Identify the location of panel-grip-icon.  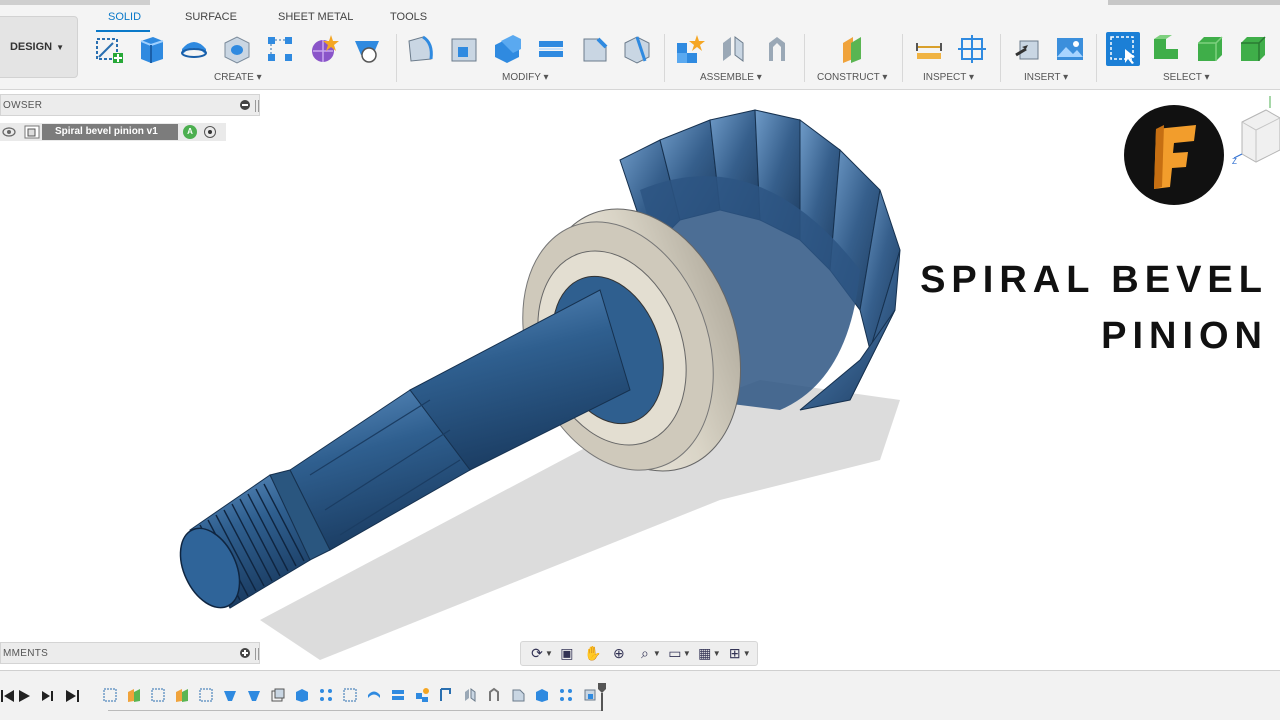
(257, 654).